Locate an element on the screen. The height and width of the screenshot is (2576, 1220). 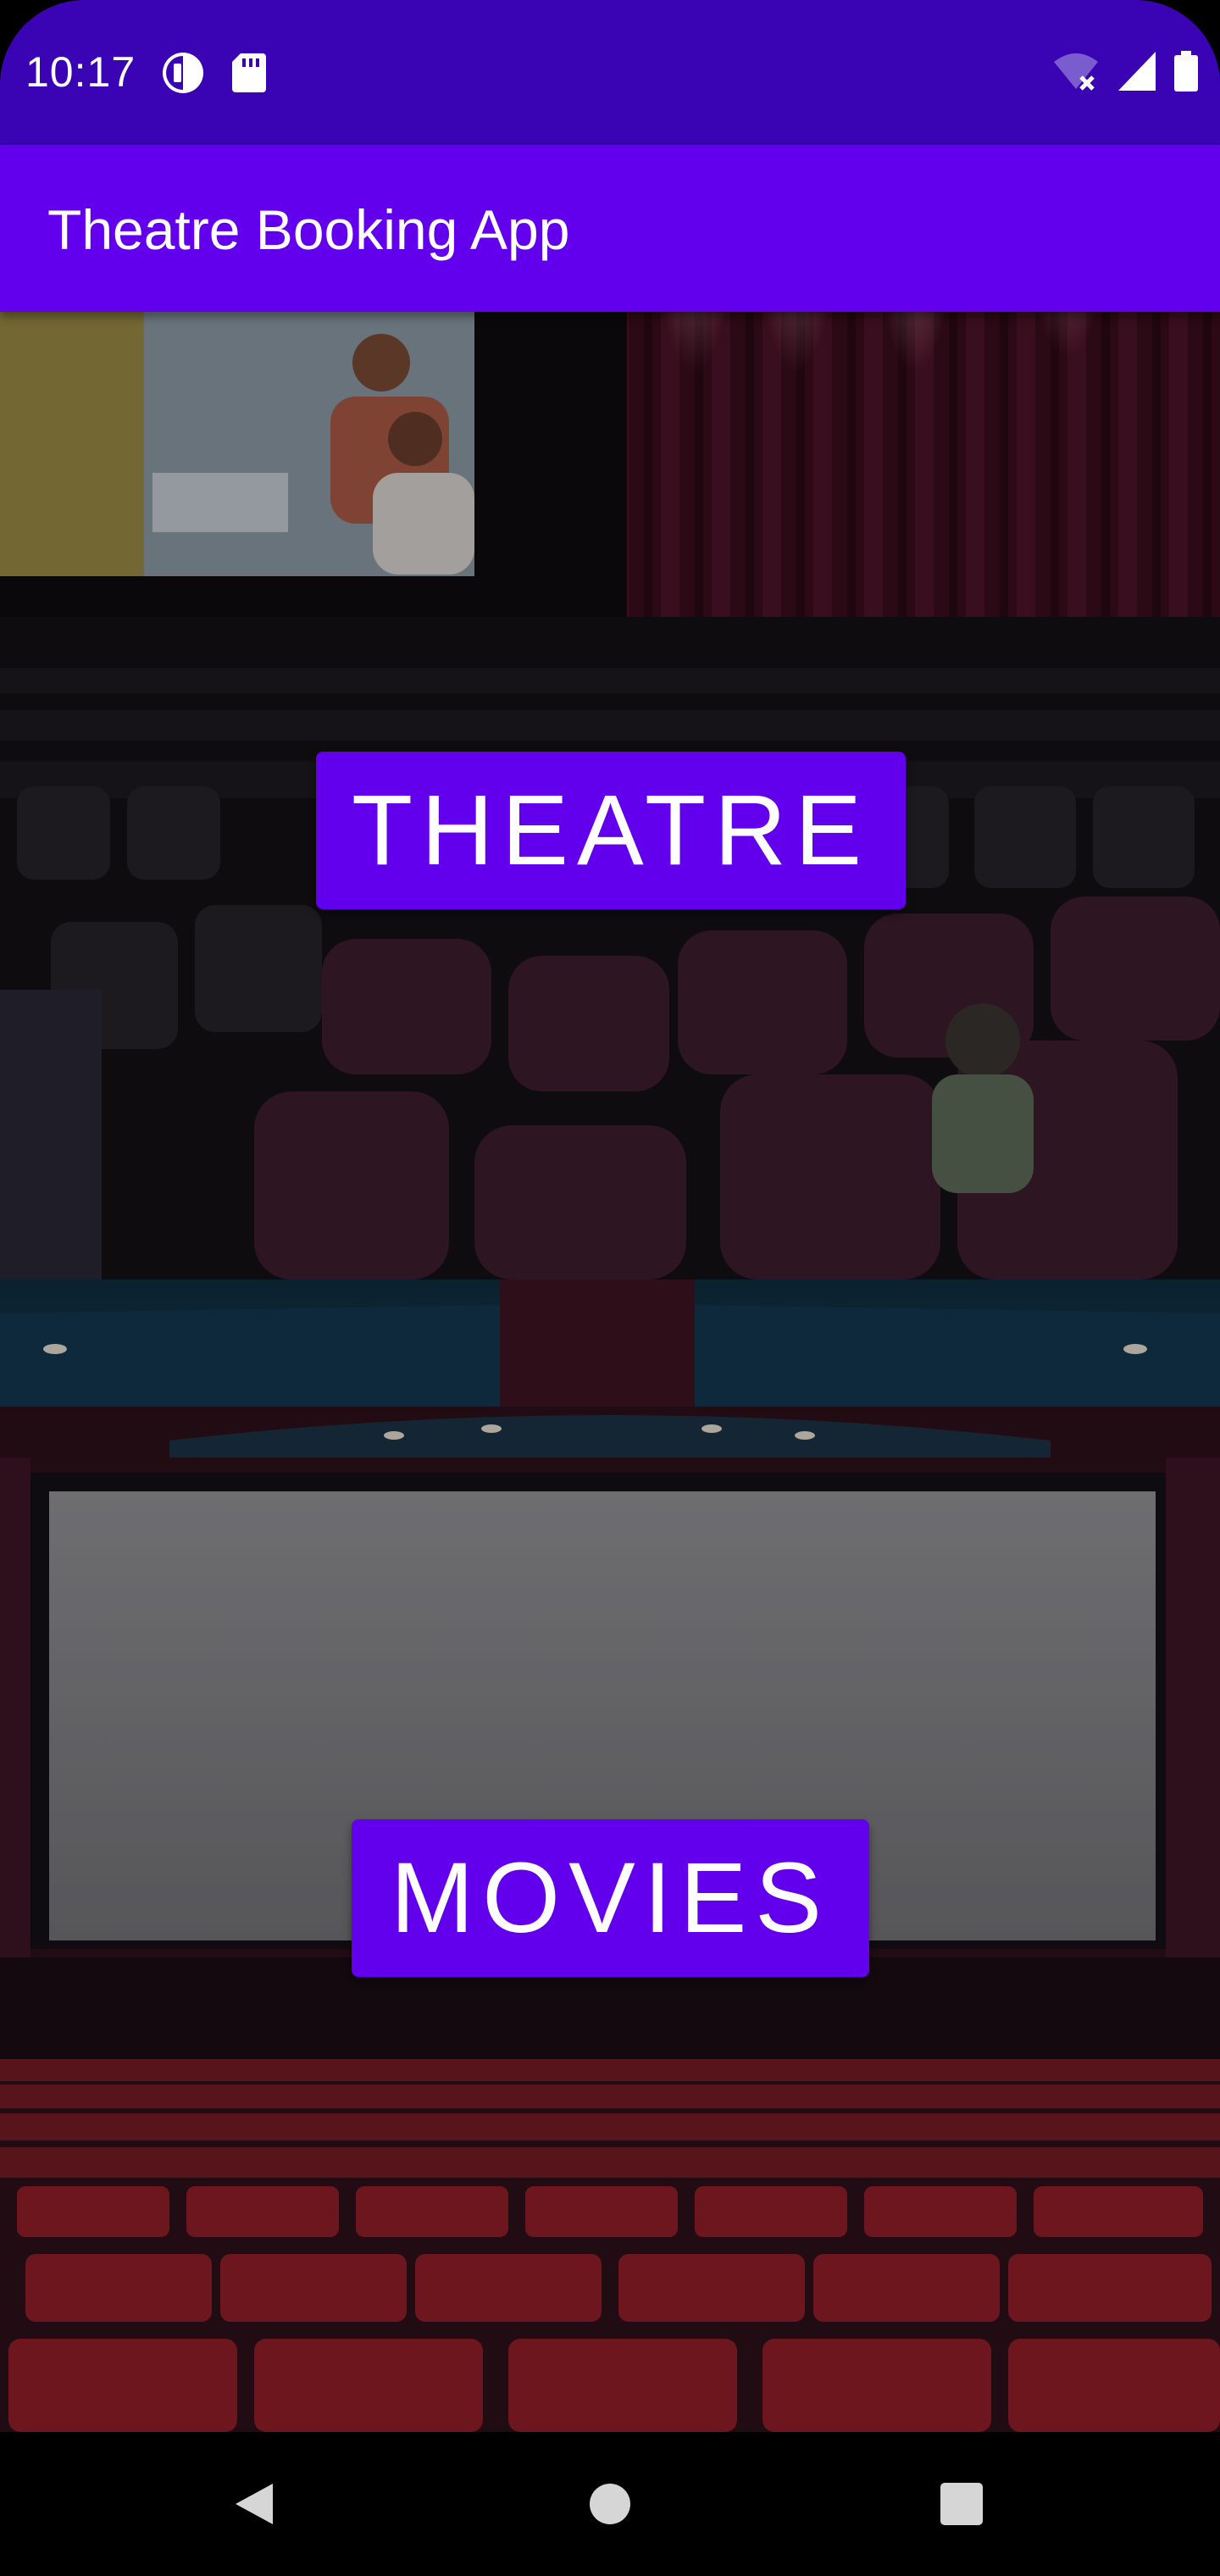
back-icon is located at coordinates (254, 2504).